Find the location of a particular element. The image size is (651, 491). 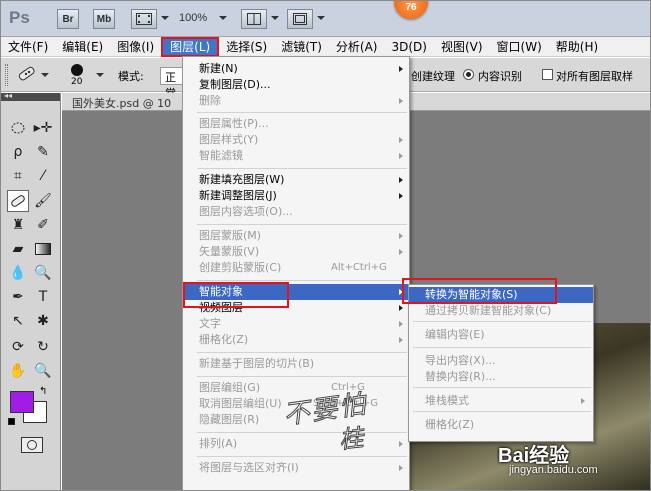

move-tool-icon: ▸✛ is located at coordinates (43, 128).